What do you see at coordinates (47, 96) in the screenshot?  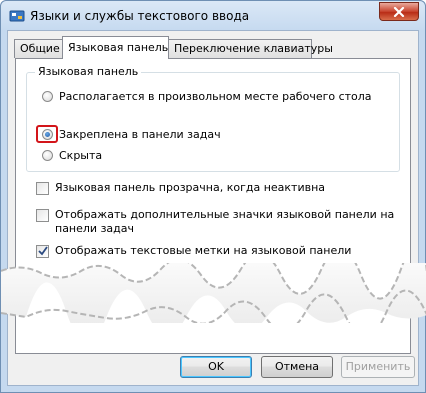 I see `radio-button-floating` at bounding box center [47, 96].